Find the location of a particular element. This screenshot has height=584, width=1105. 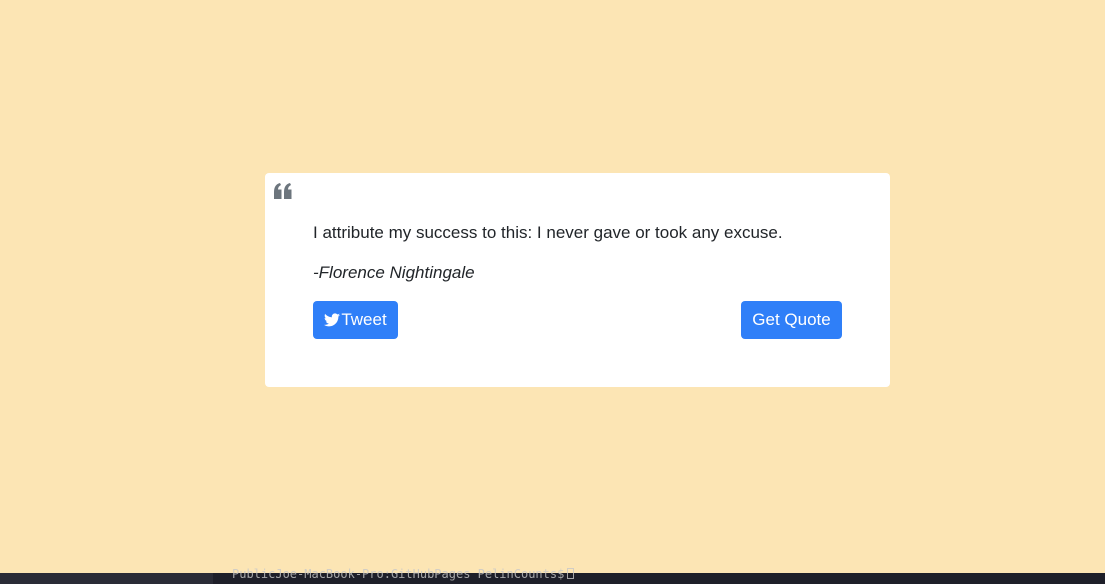

cursor-caret is located at coordinates (571, 573).